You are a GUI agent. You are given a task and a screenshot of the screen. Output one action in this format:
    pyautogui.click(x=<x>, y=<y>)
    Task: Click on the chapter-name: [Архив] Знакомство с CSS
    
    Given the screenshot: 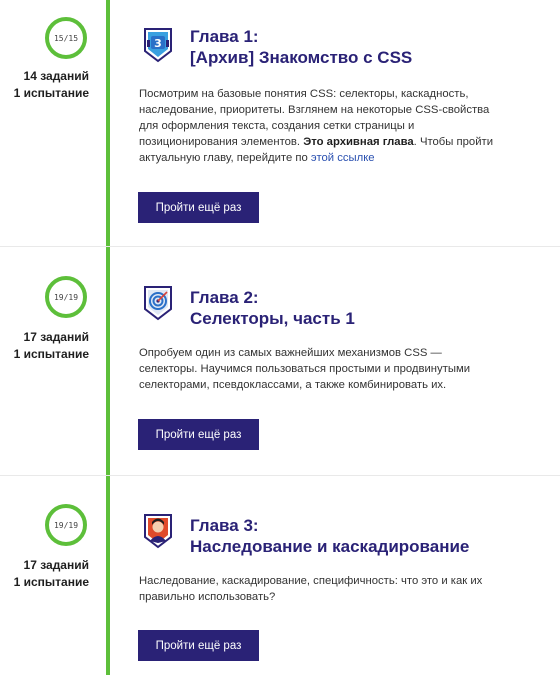 What is the action you would take?
    pyautogui.click(x=301, y=57)
    